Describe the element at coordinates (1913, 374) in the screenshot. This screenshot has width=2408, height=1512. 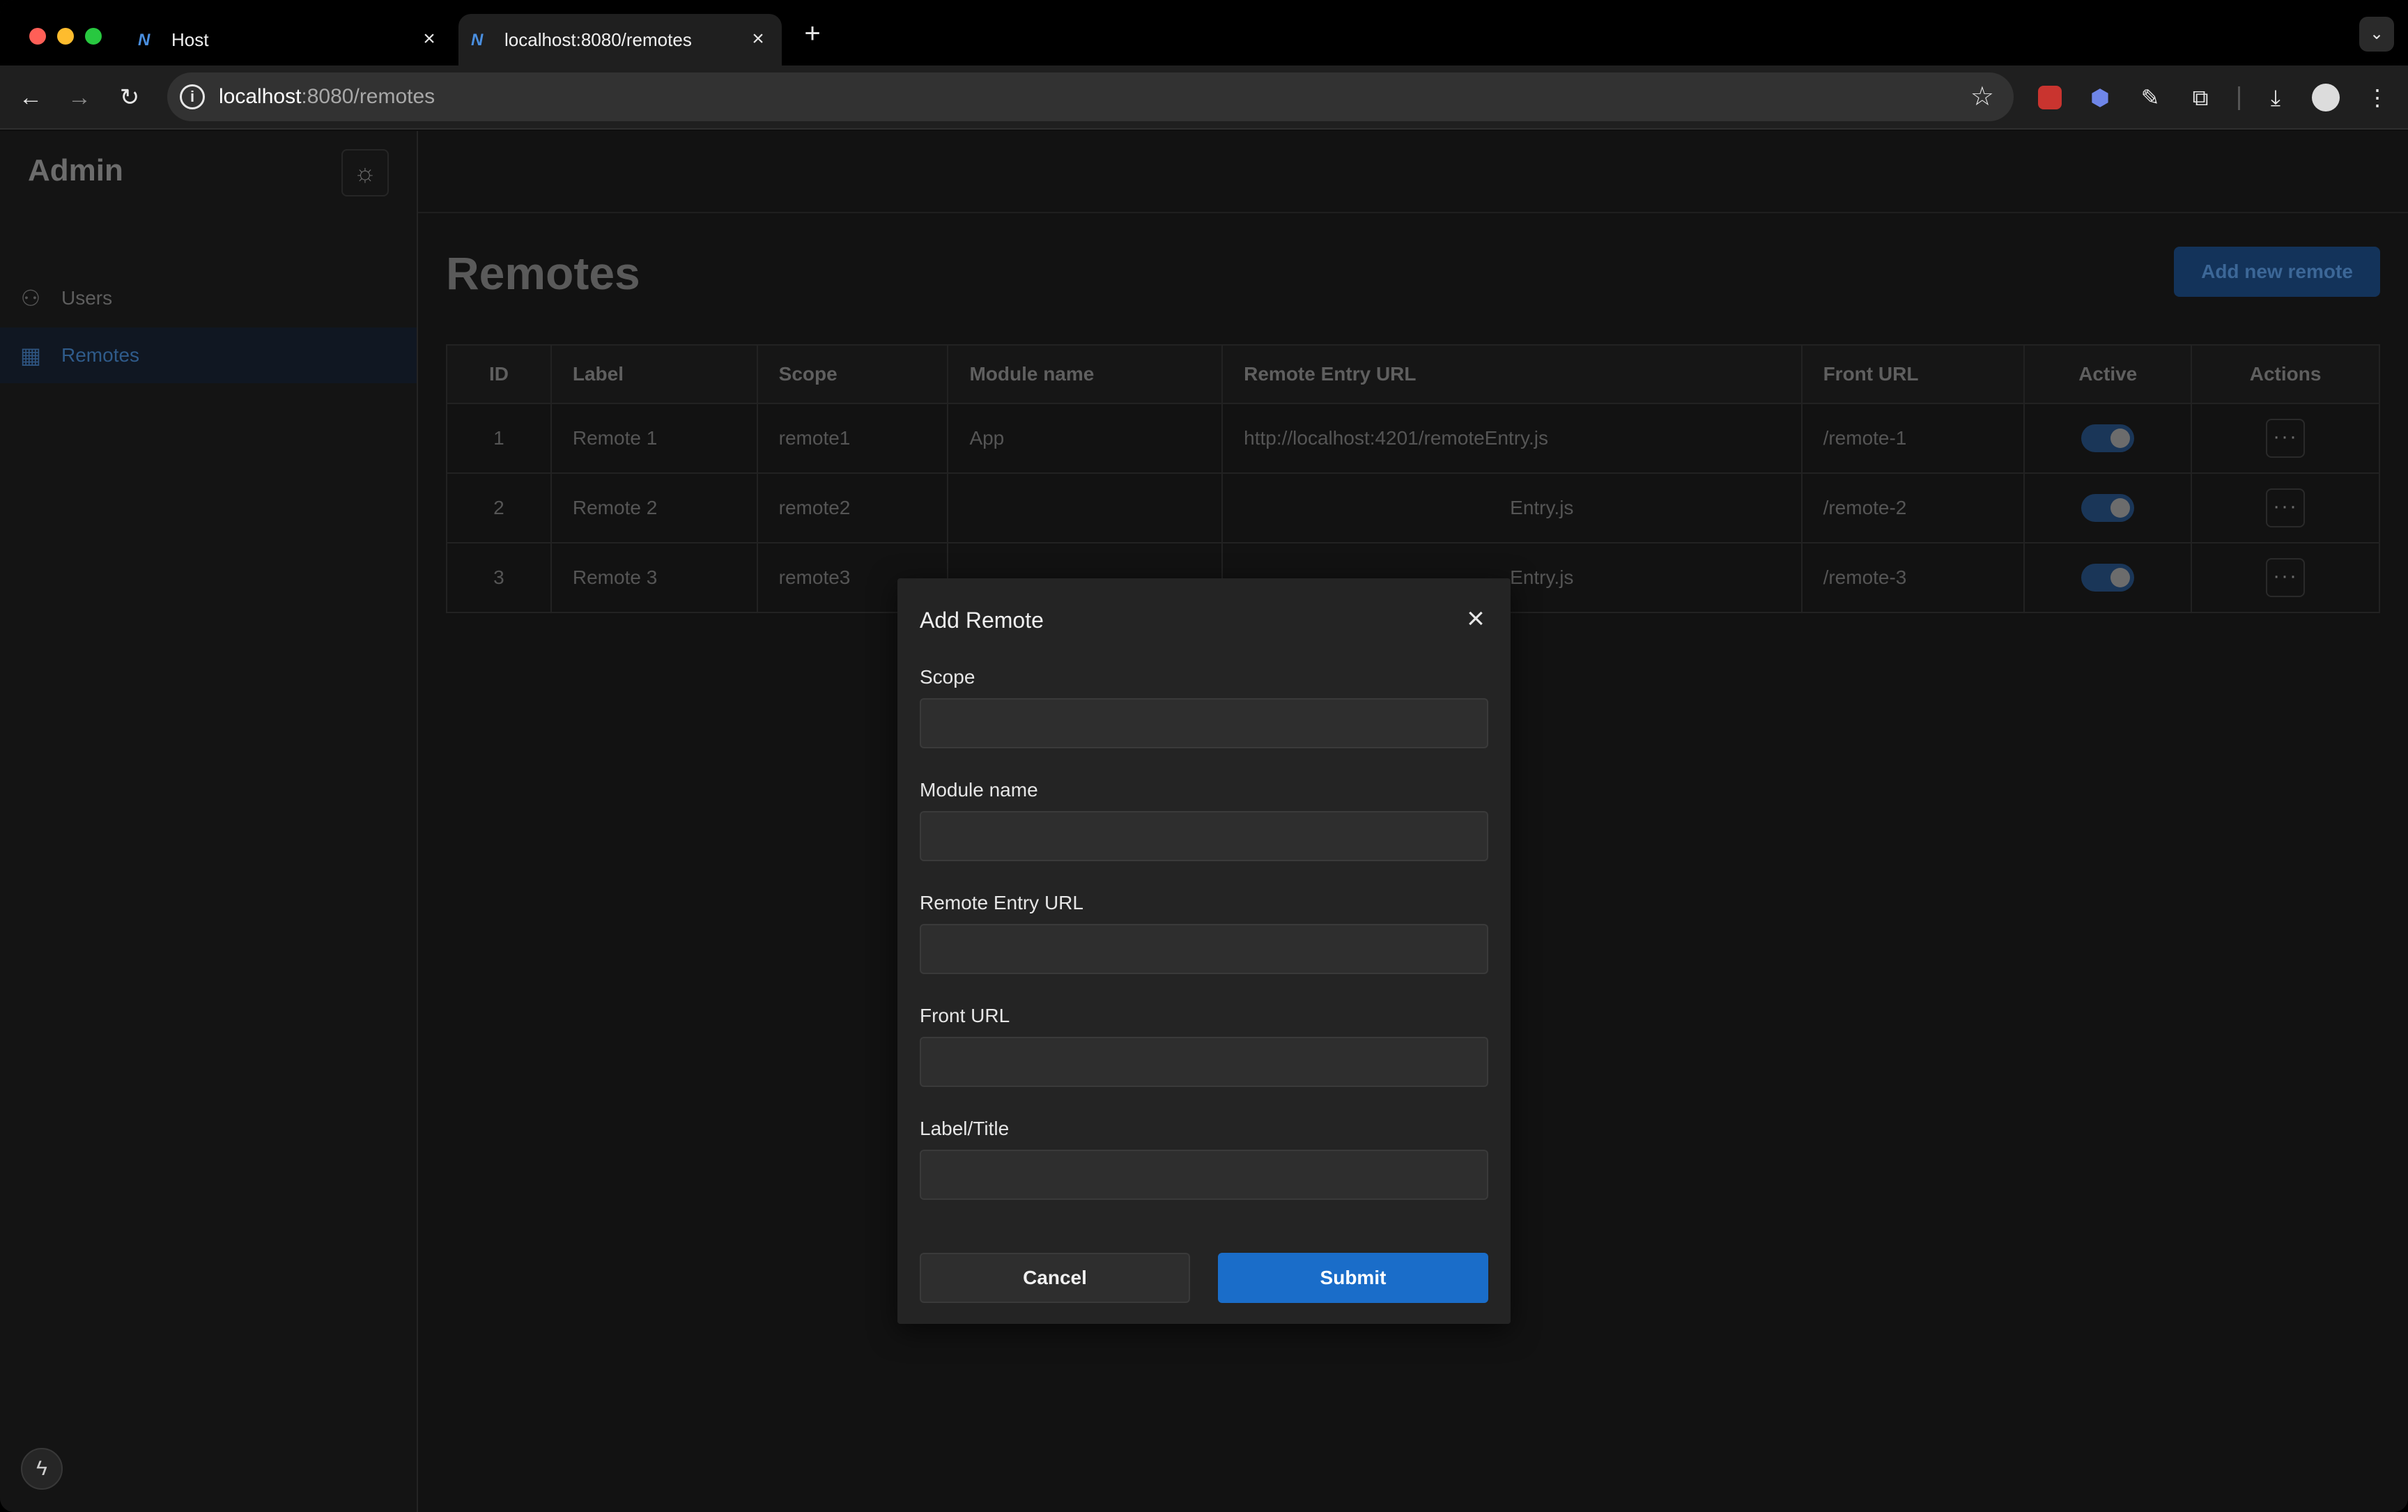
I see `column-header-front-url: Front URL` at that location.